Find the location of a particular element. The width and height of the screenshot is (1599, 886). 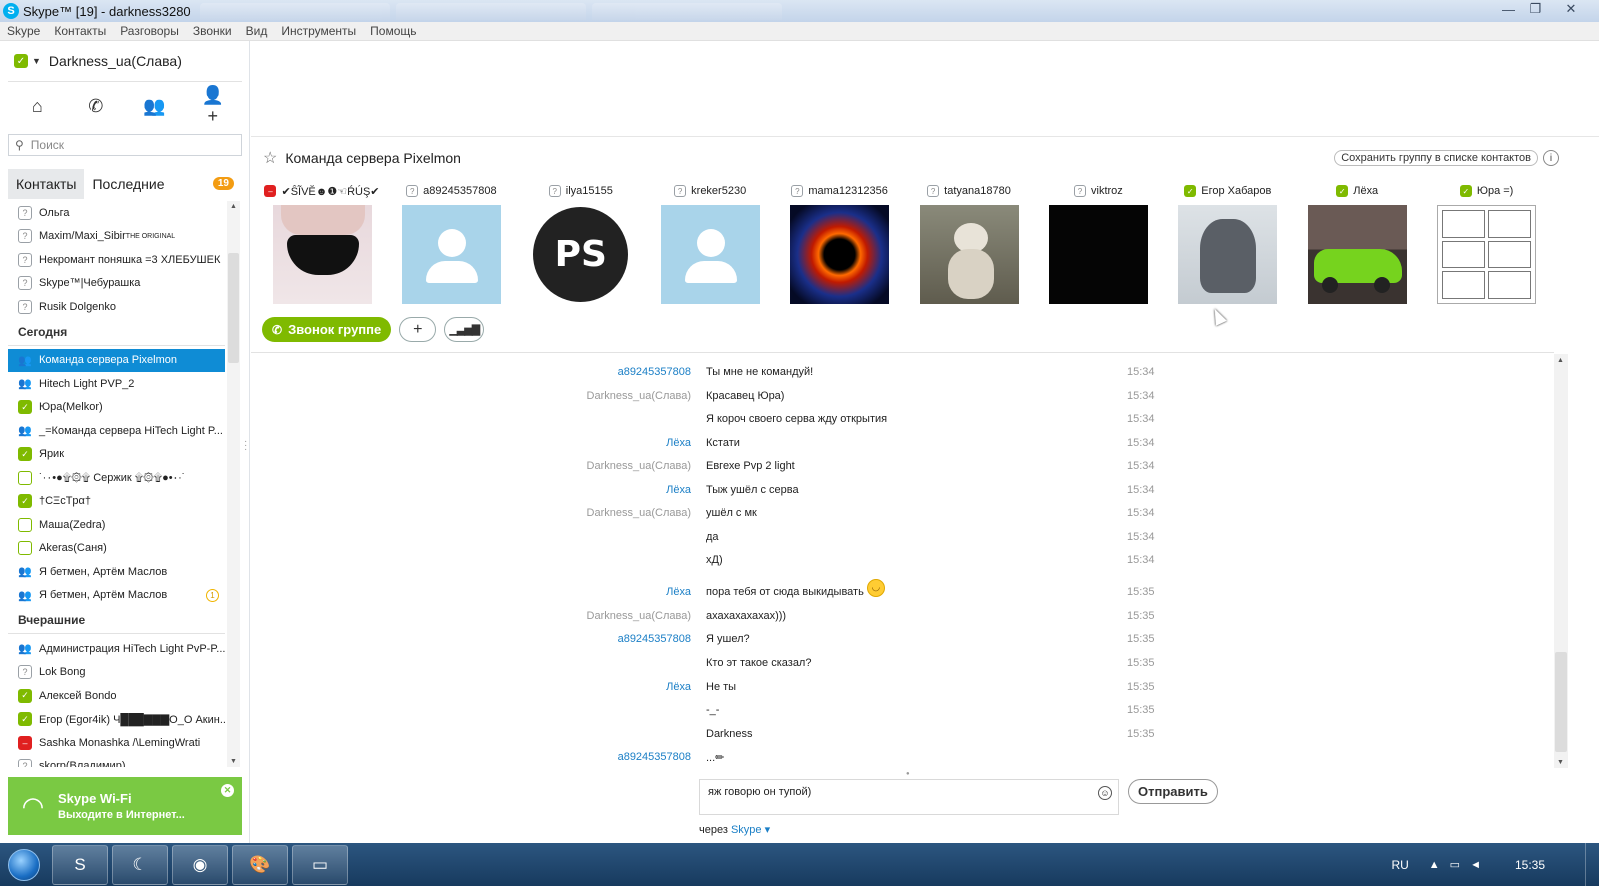

call-quality-icon: ▁▃▅▇ is located at coordinates (464, 329).